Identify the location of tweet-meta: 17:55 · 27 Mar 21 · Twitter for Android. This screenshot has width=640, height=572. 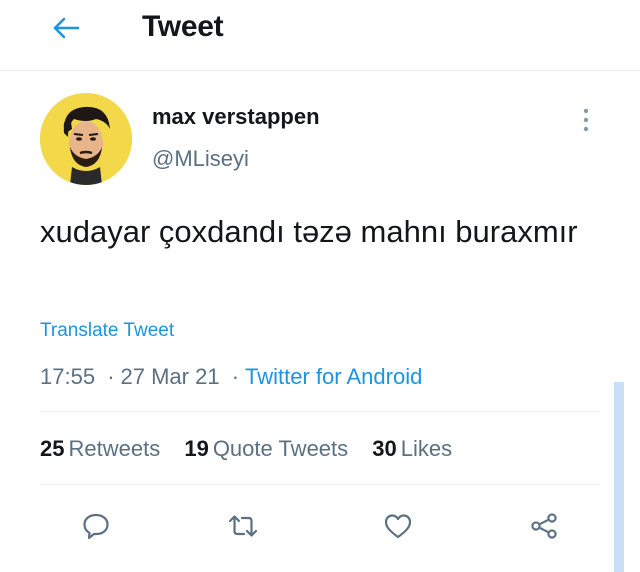
(231, 377).